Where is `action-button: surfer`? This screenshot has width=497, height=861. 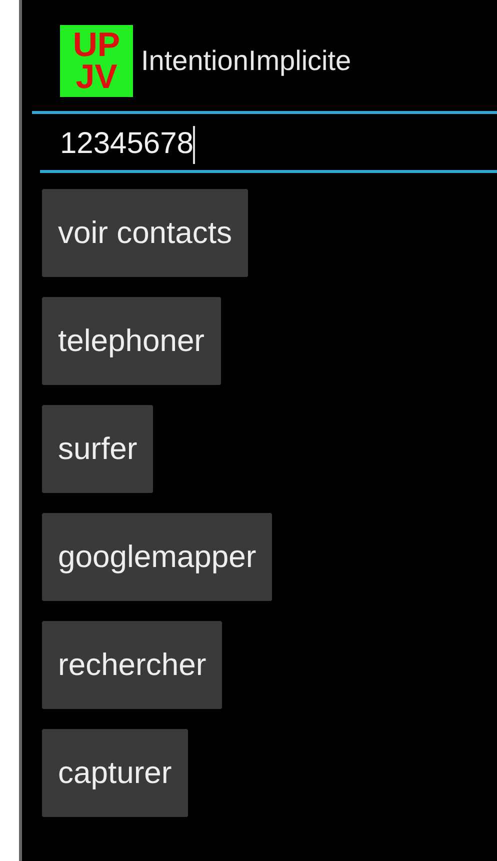
action-button: surfer is located at coordinates (98, 449).